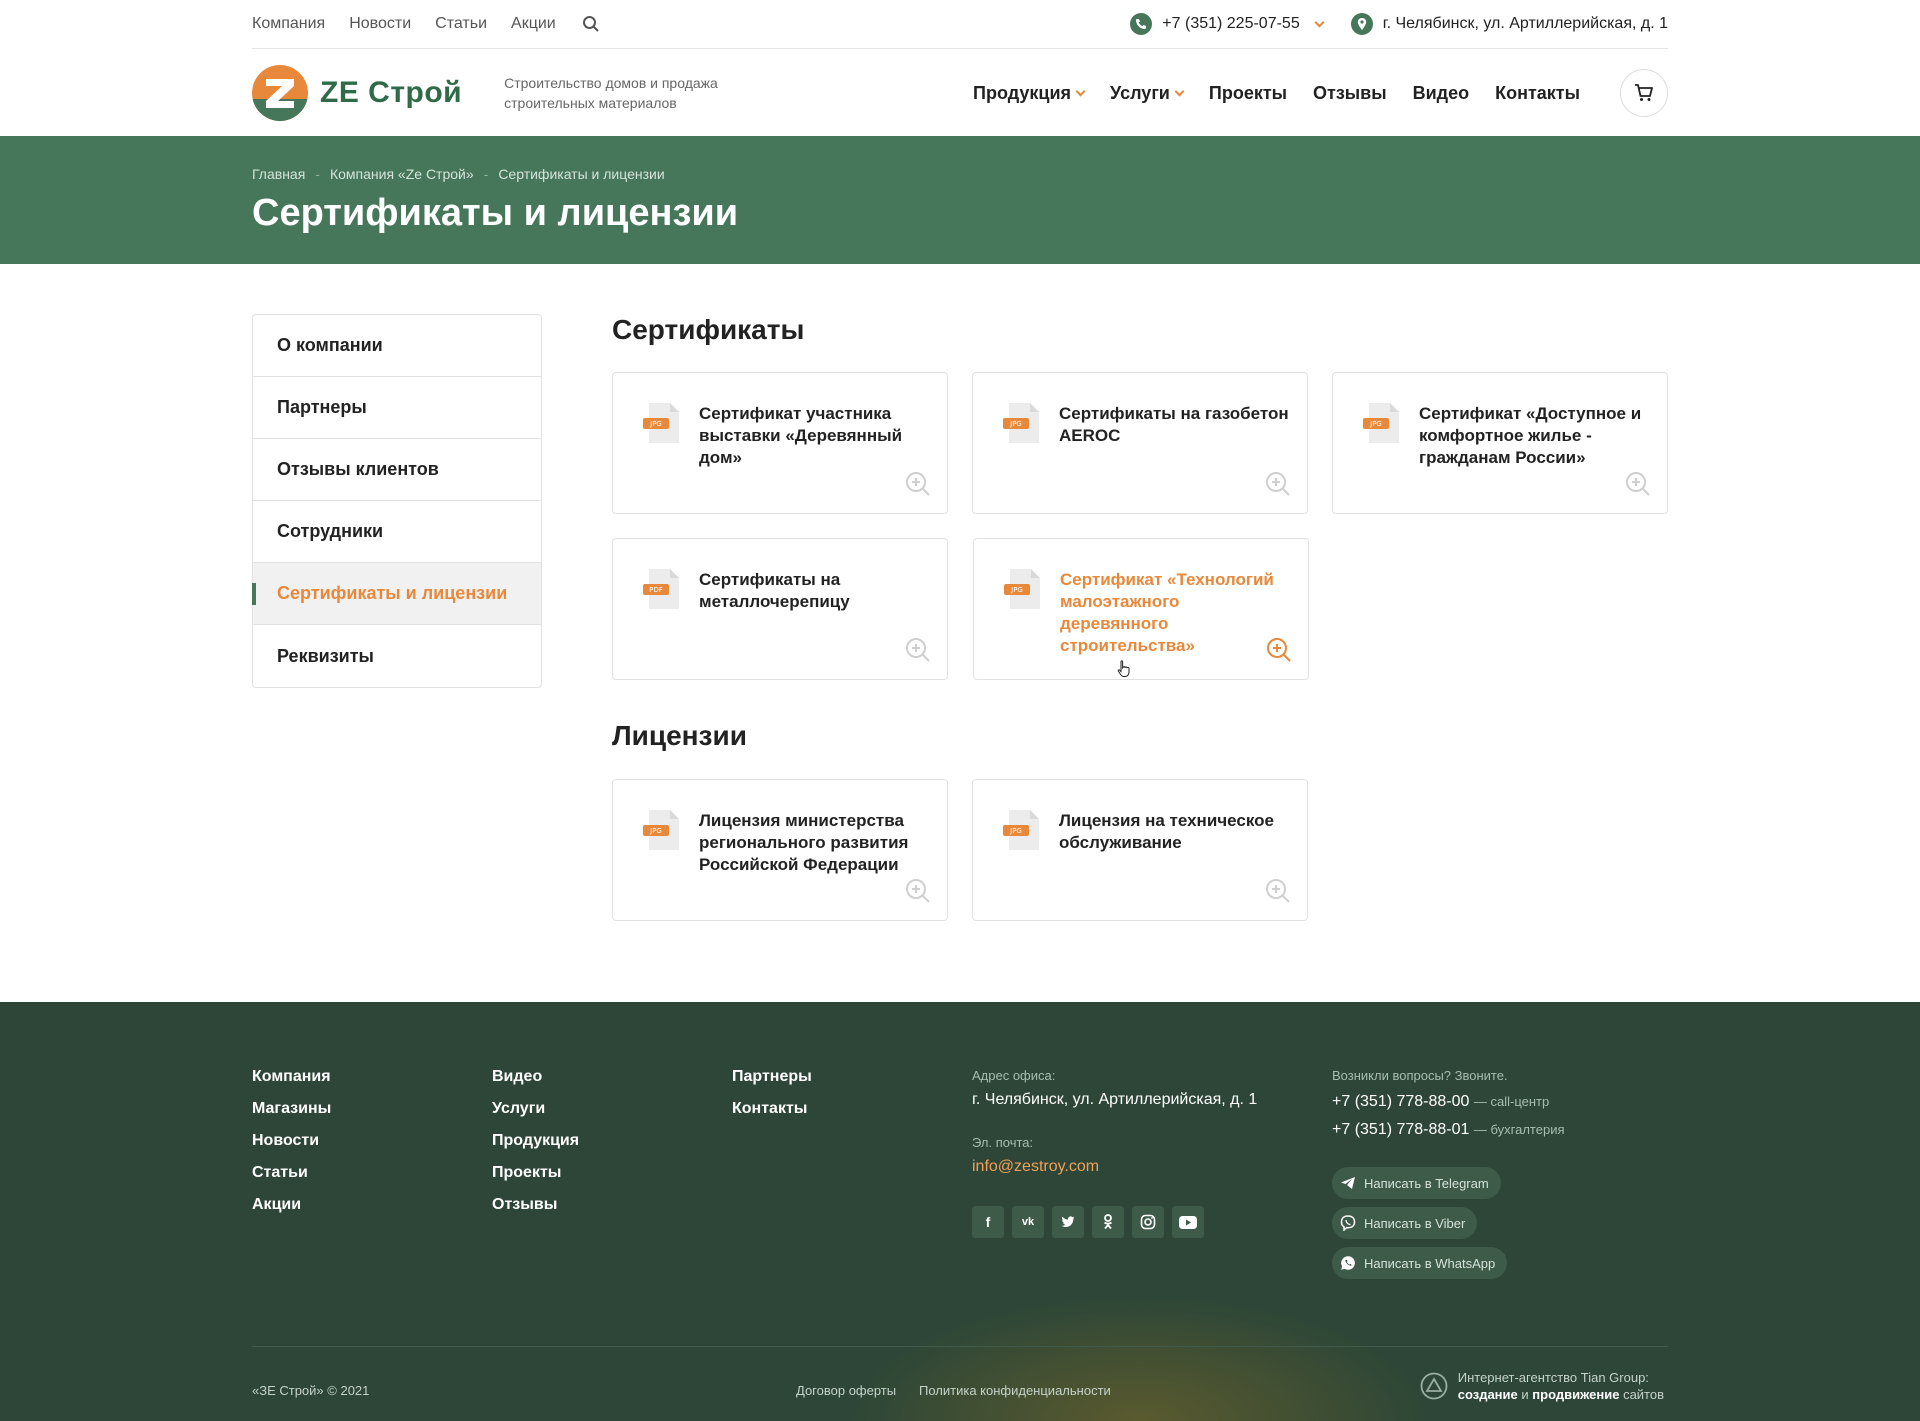  What do you see at coordinates (988, 1222) in the screenshot?
I see `facebook-icon: f` at bounding box center [988, 1222].